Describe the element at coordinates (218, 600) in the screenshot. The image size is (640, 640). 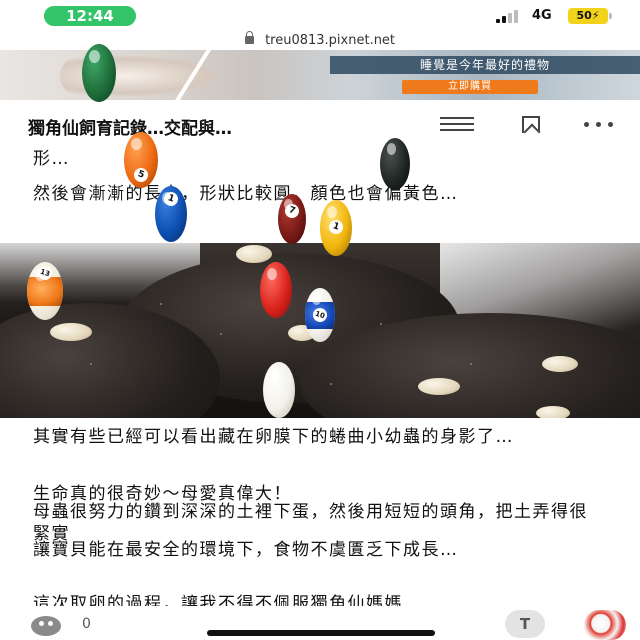
I see `paragraph: 這次取卵的過程，讓我不得不佩服獨角仙媽媽` at that location.